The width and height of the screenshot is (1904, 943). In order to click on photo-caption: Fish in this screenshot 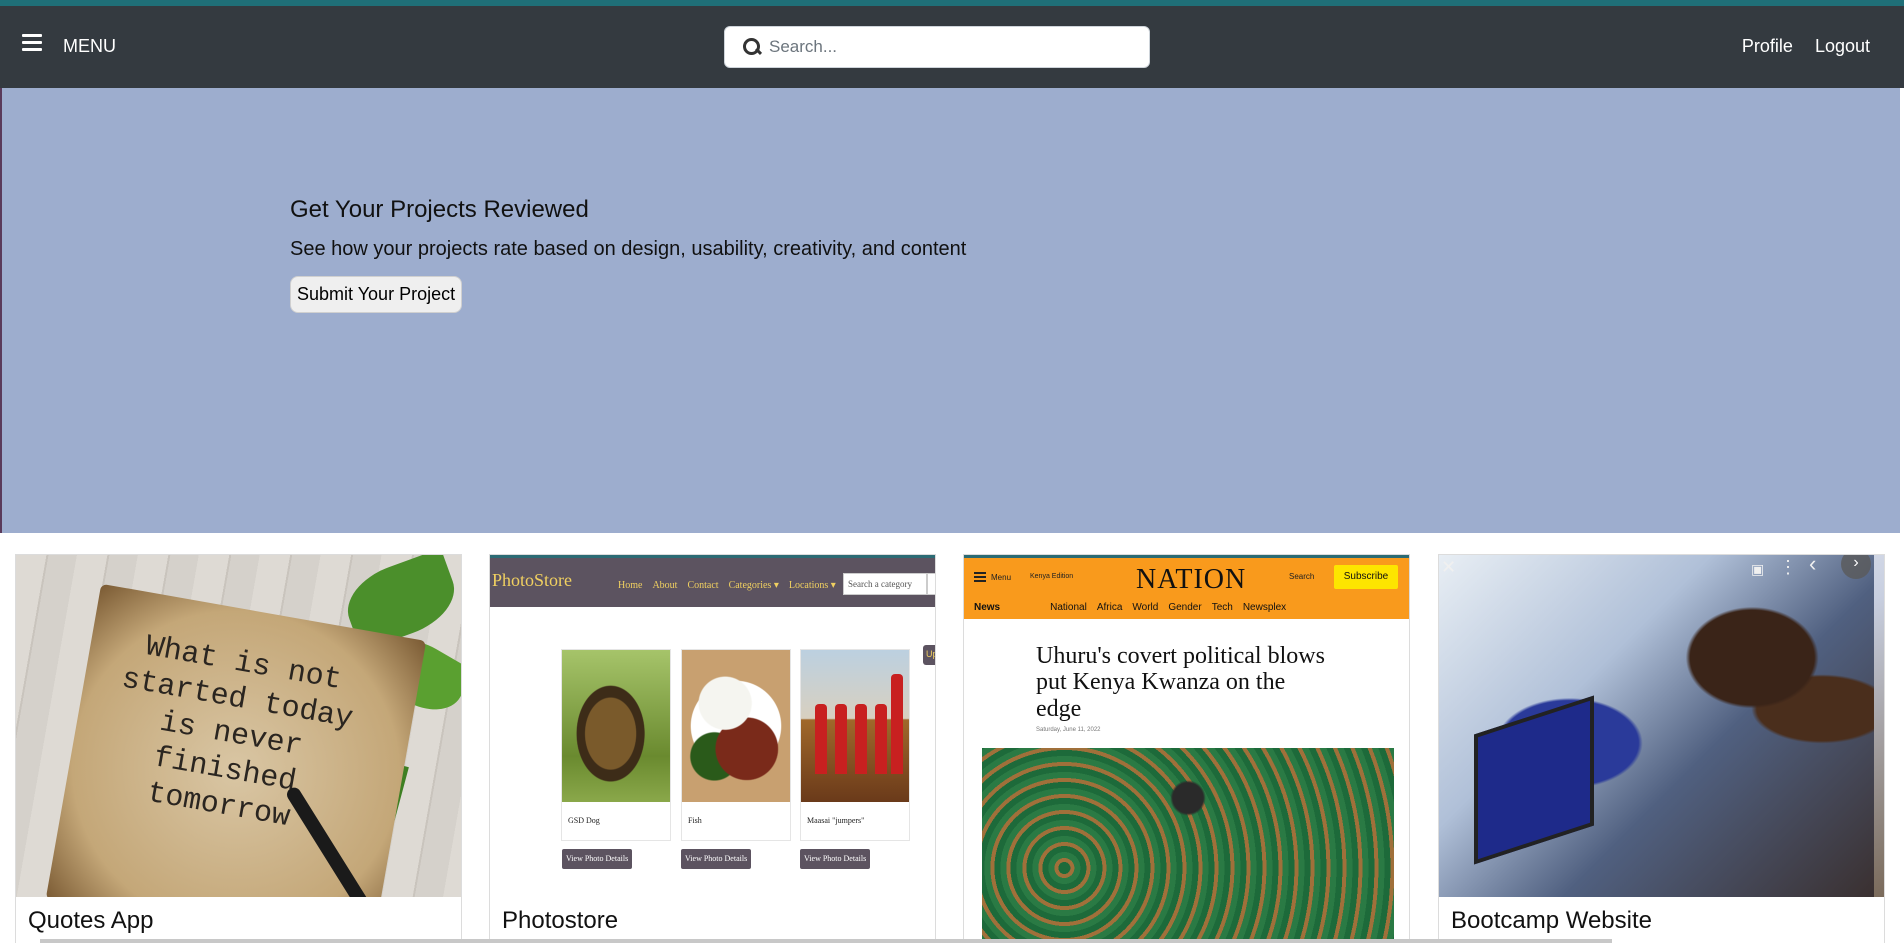, I will do `click(695, 820)`.